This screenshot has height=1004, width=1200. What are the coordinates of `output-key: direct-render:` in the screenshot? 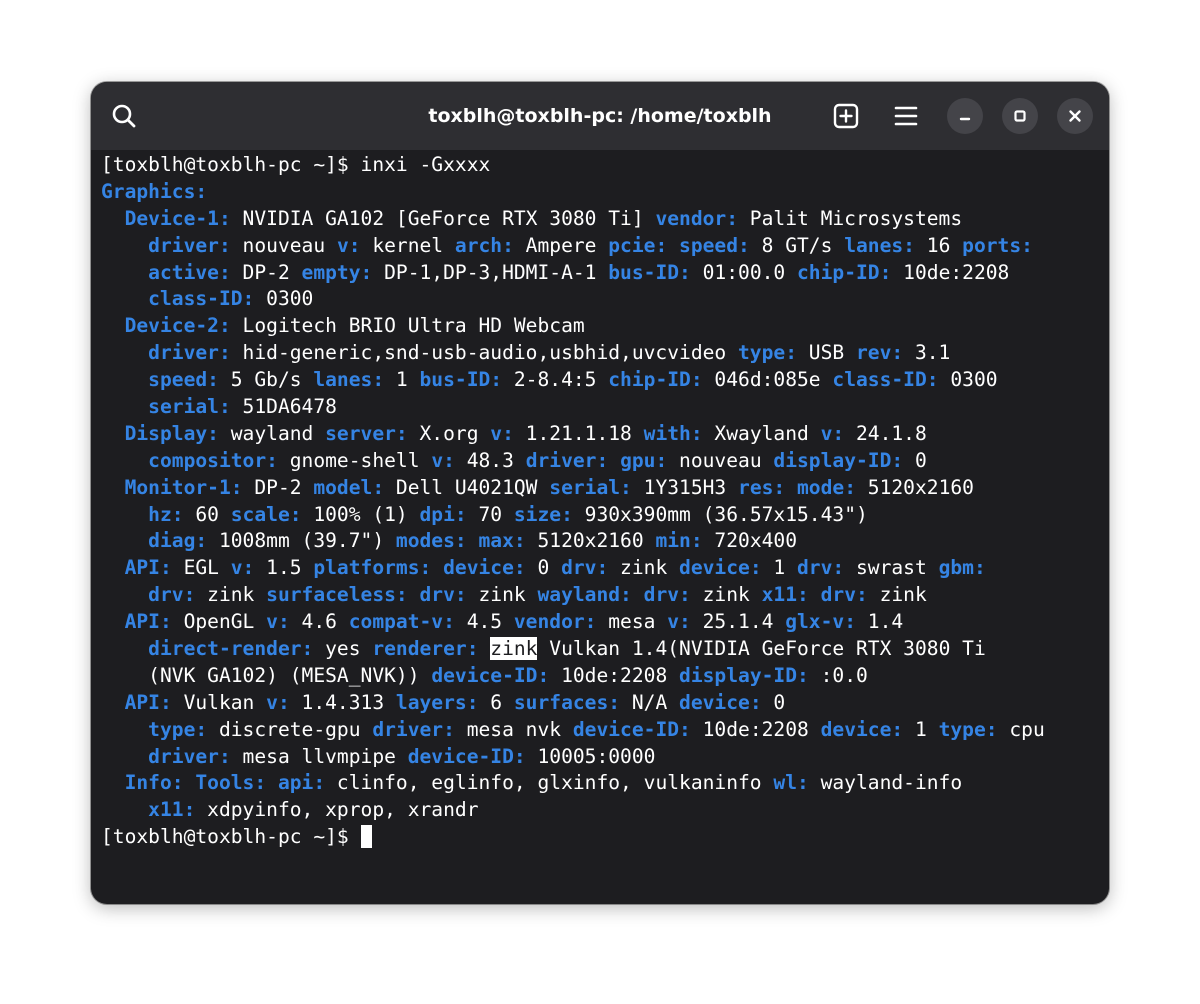 It's located at (207, 649).